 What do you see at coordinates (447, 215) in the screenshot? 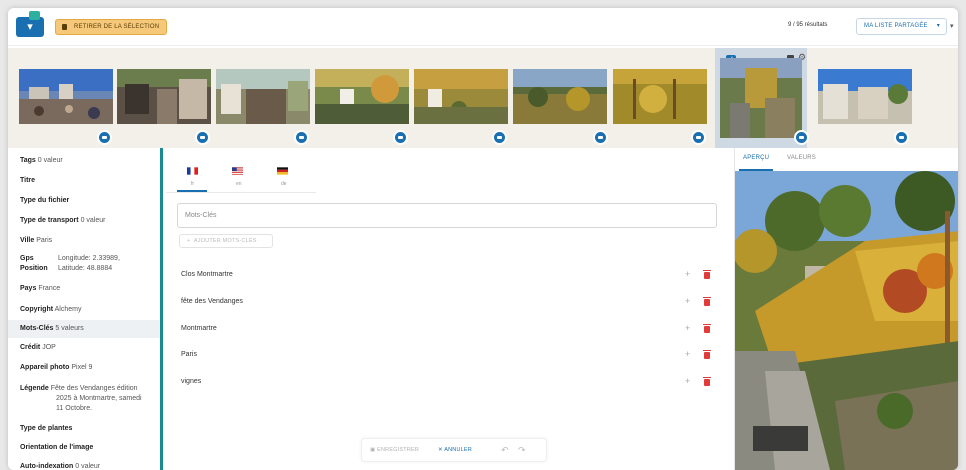
I see `keywords-input: Mots-Clés` at bounding box center [447, 215].